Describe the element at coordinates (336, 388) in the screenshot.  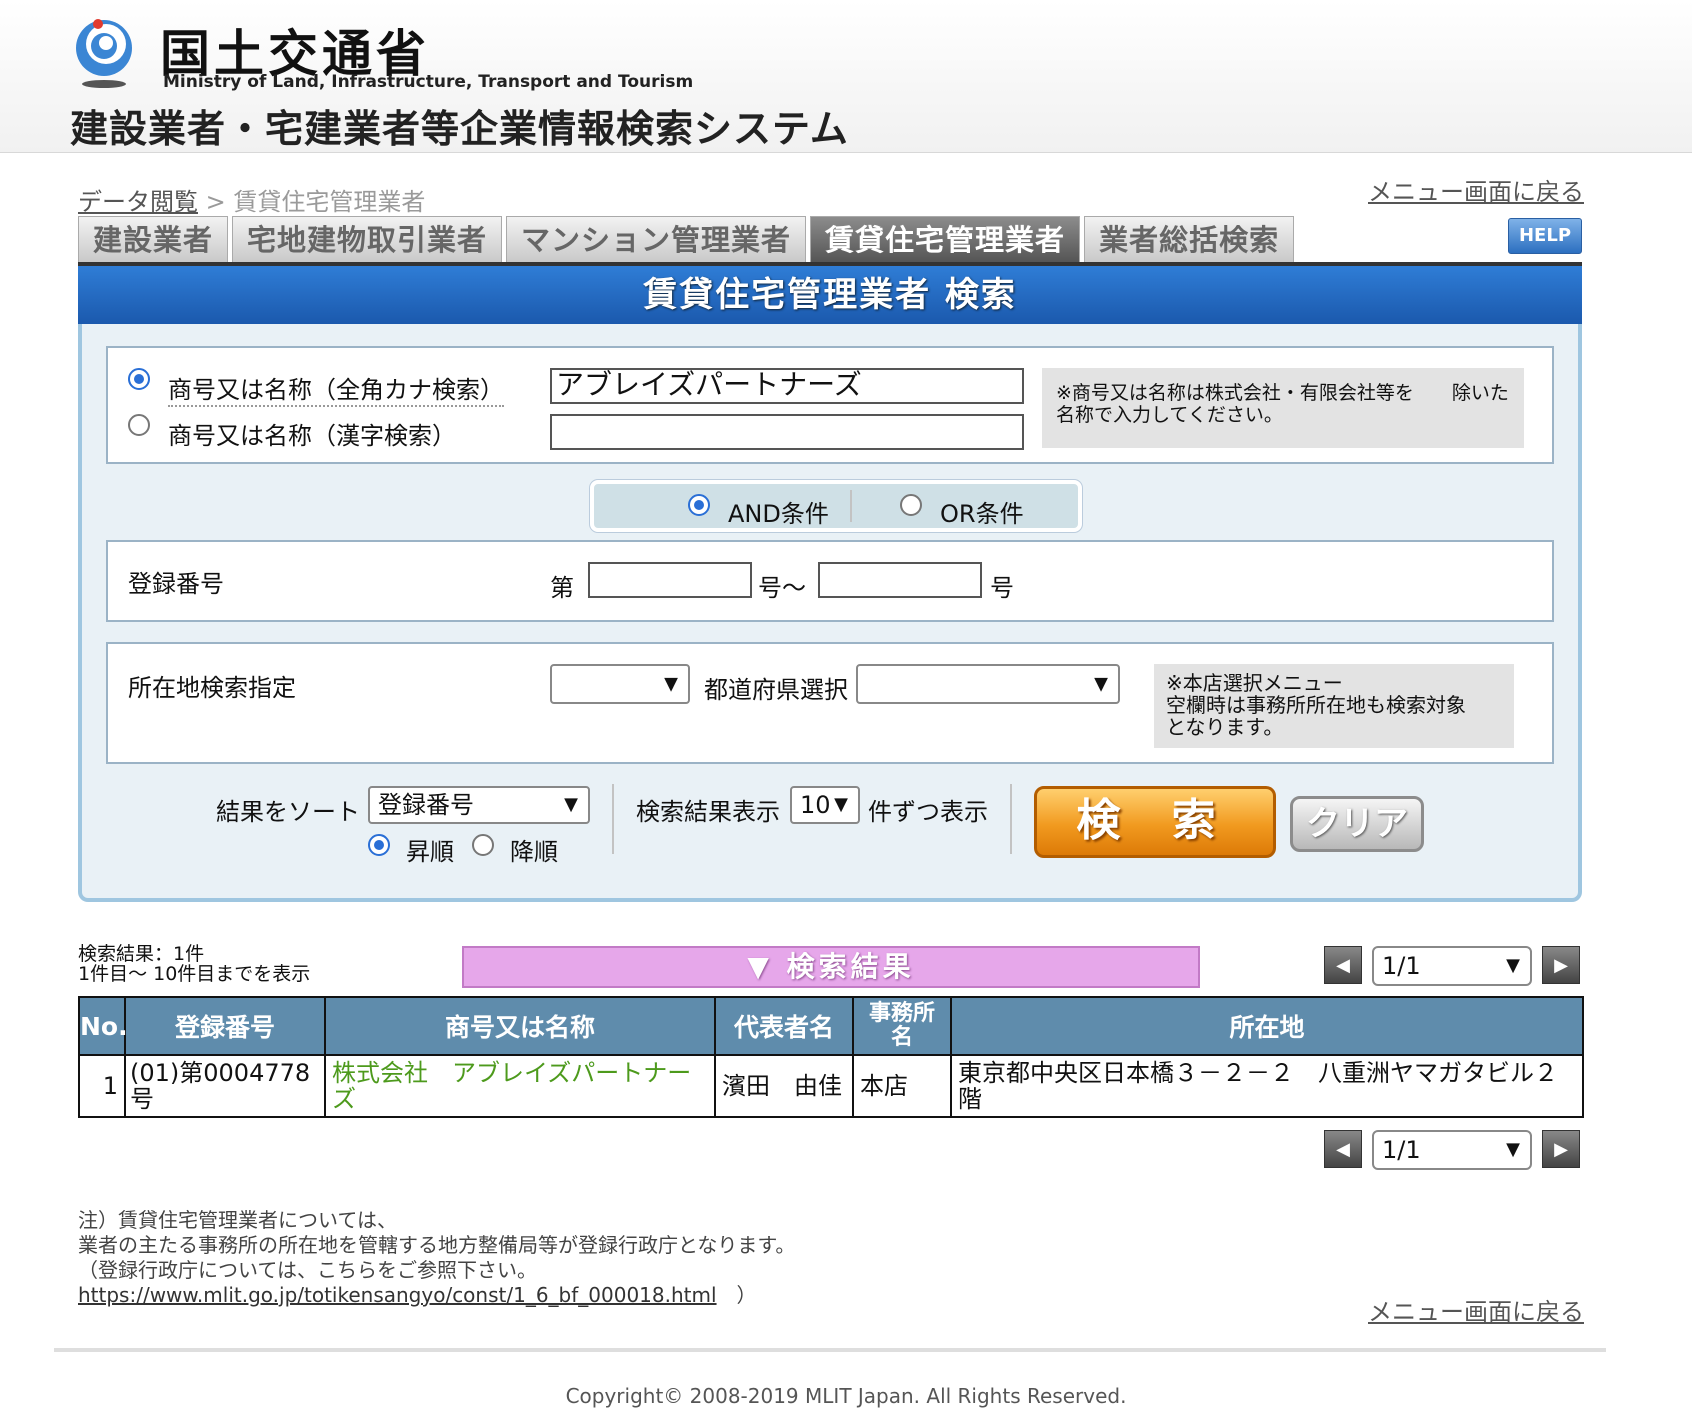
I see `kana-search-label: 商号又は名称（全角カナ検索）` at that location.